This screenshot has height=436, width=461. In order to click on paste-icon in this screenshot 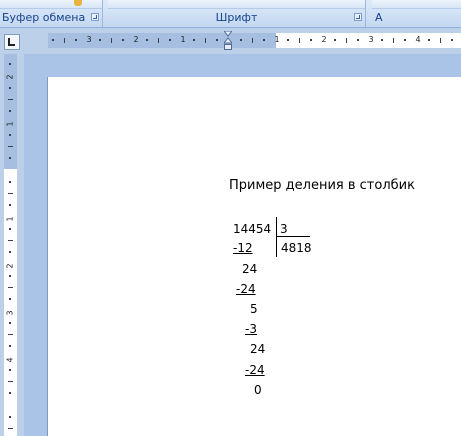, I will do `click(78, 3)`.